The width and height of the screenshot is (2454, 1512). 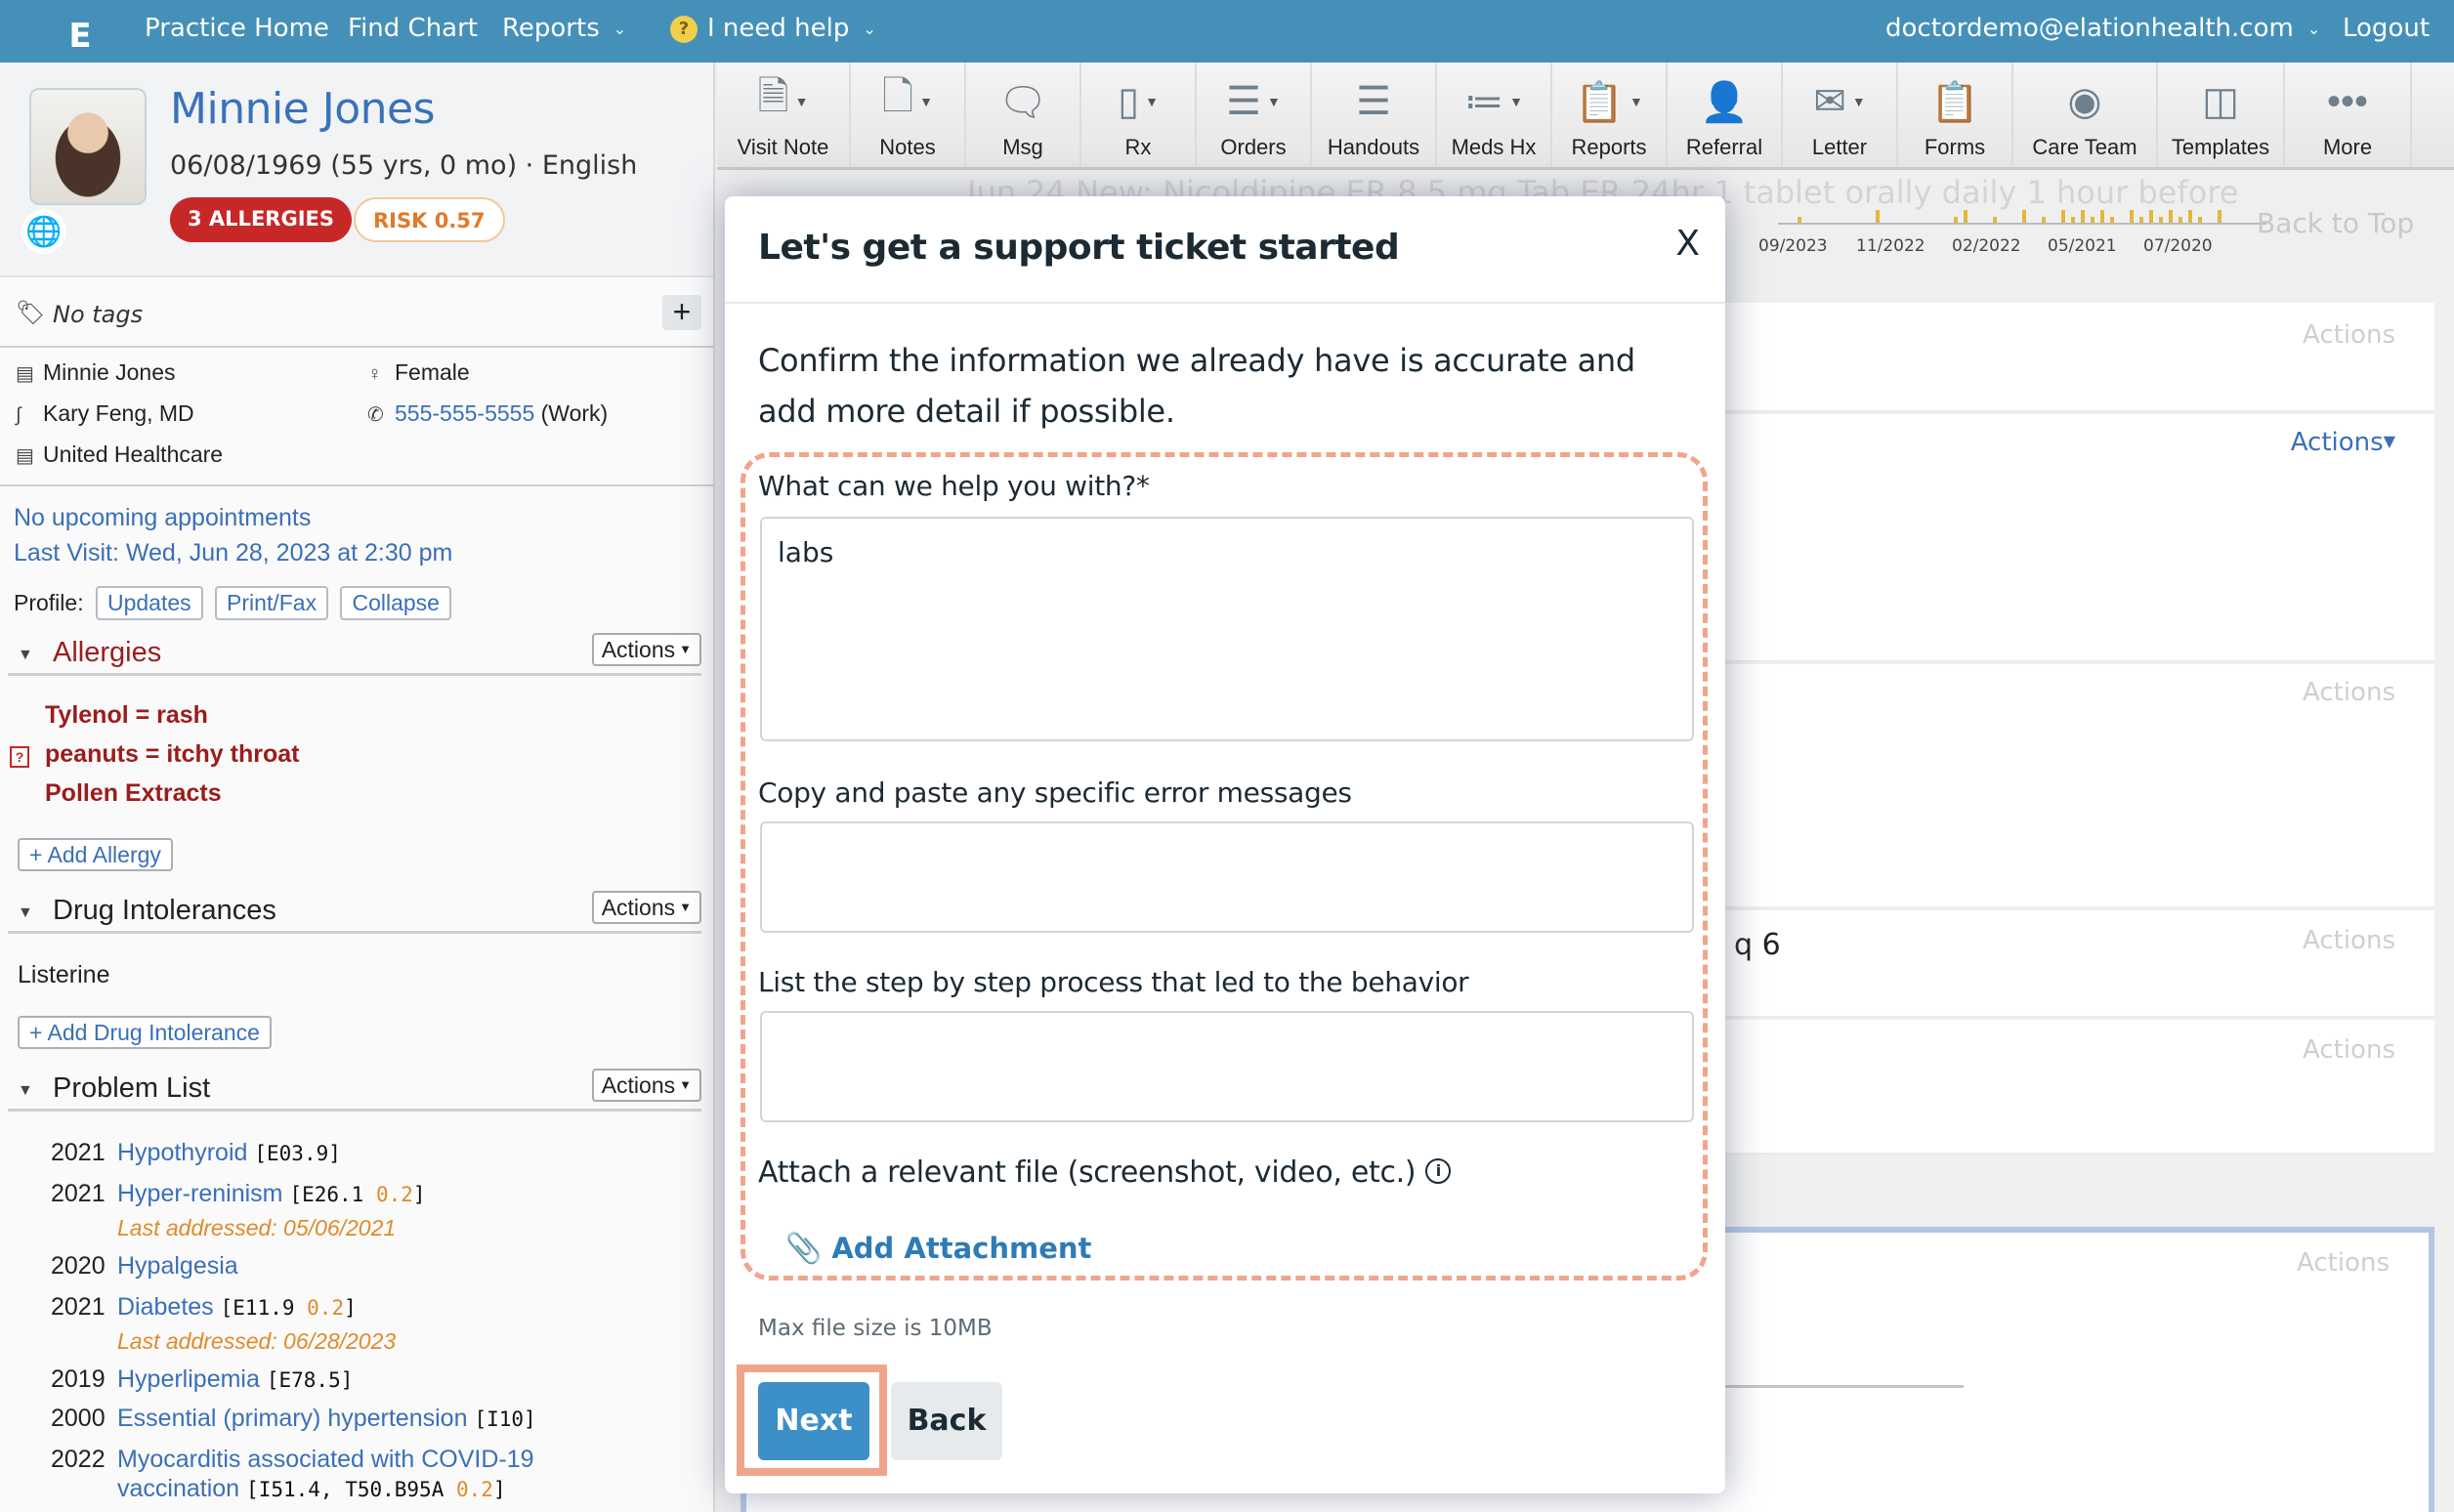 I want to click on toolbar-letter: ✉ ▼ Letter, so click(x=1840, y=114).